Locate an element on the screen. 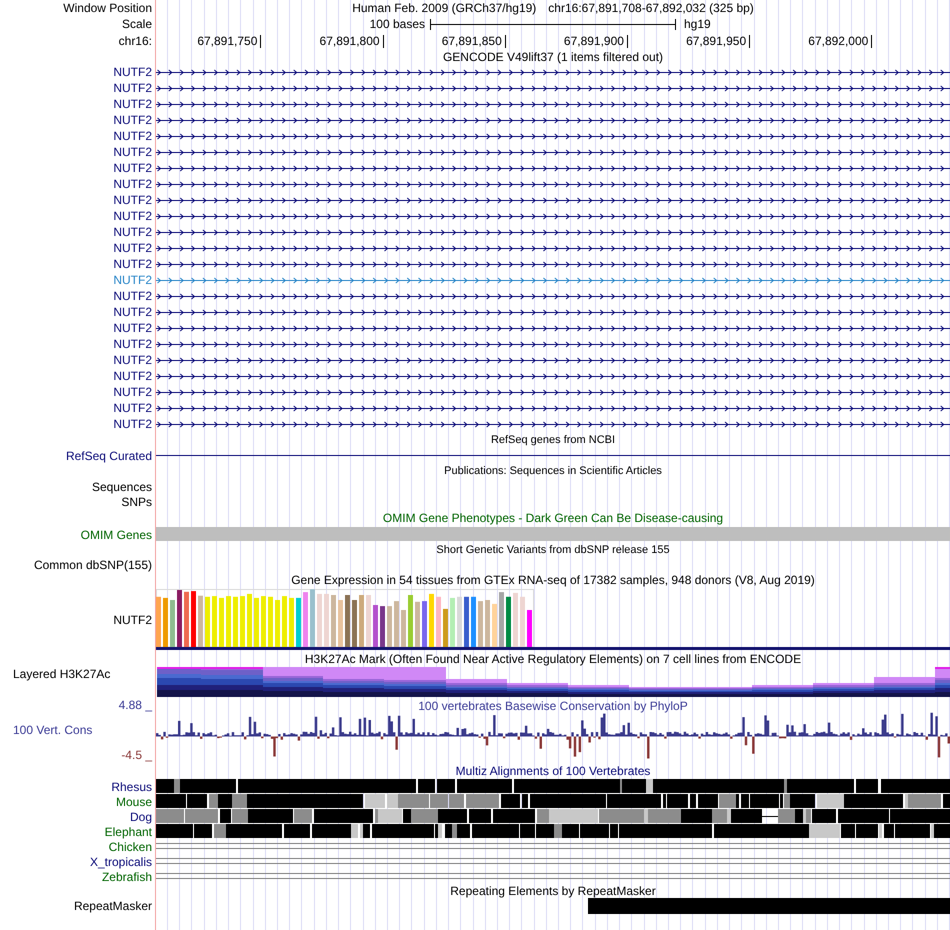  track-title: Multiz Alignments of 100 Vertebrates is located at coordinates (553, 770).